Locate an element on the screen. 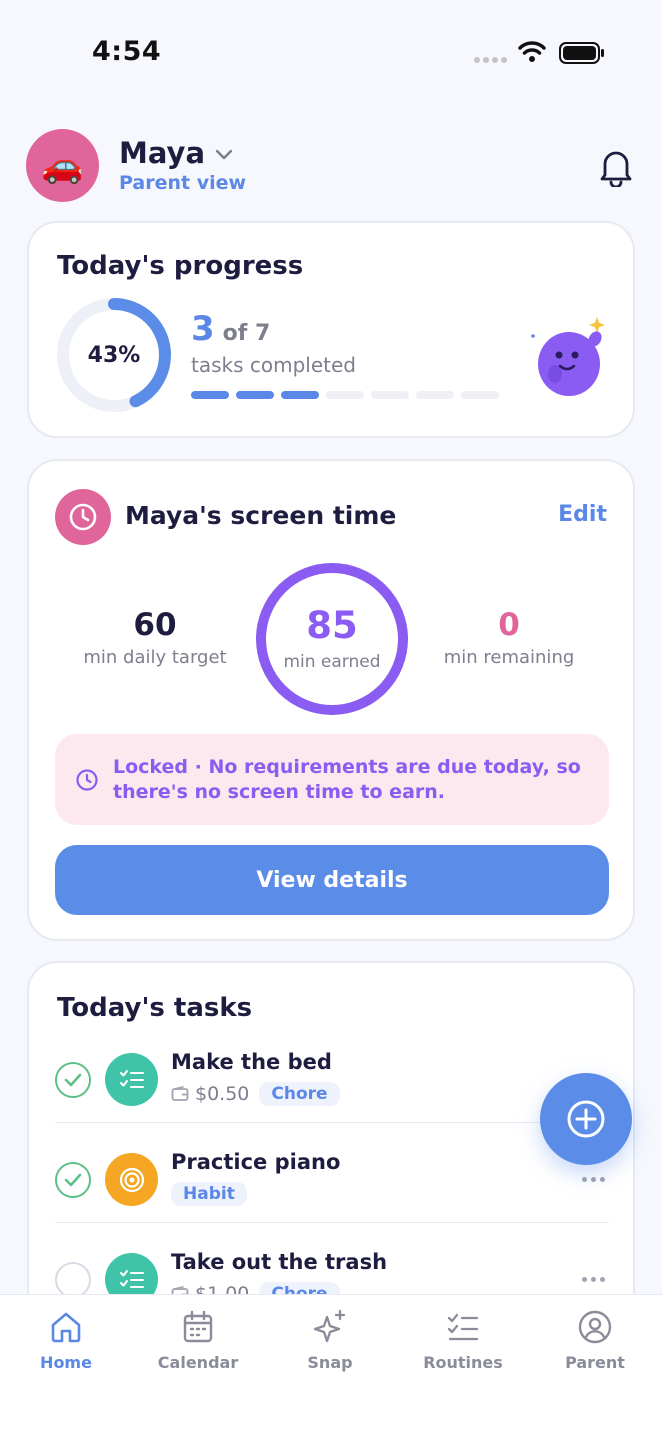 This screenshot has width=662, height=1439. task-meta: Habit is located at coordinates (209, 1194).